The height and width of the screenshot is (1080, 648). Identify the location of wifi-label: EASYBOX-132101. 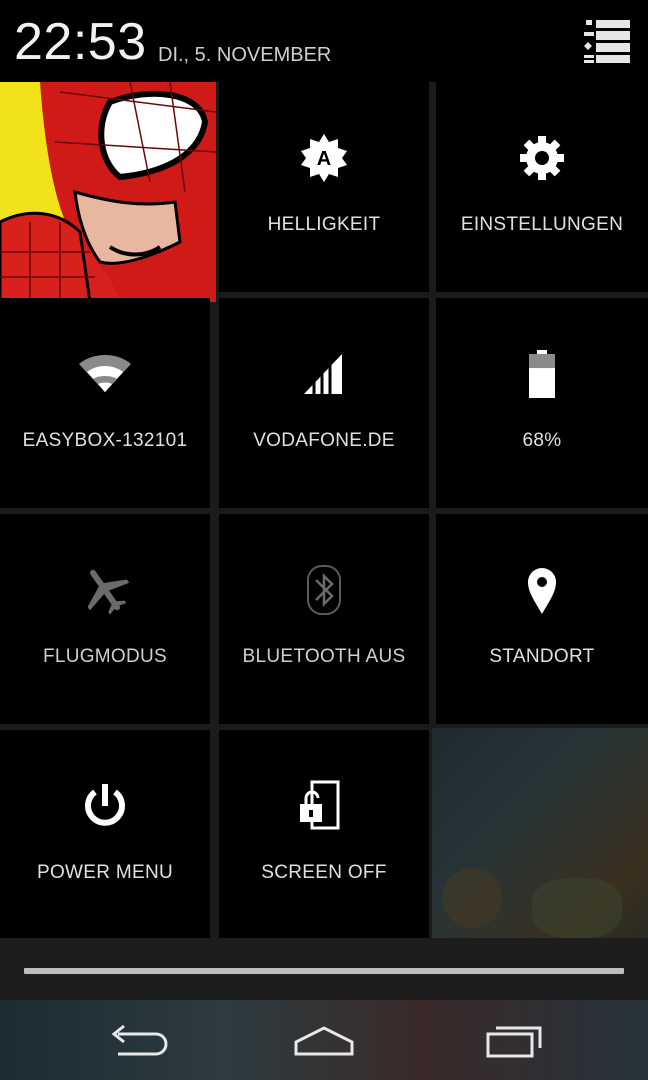
(105, 440).